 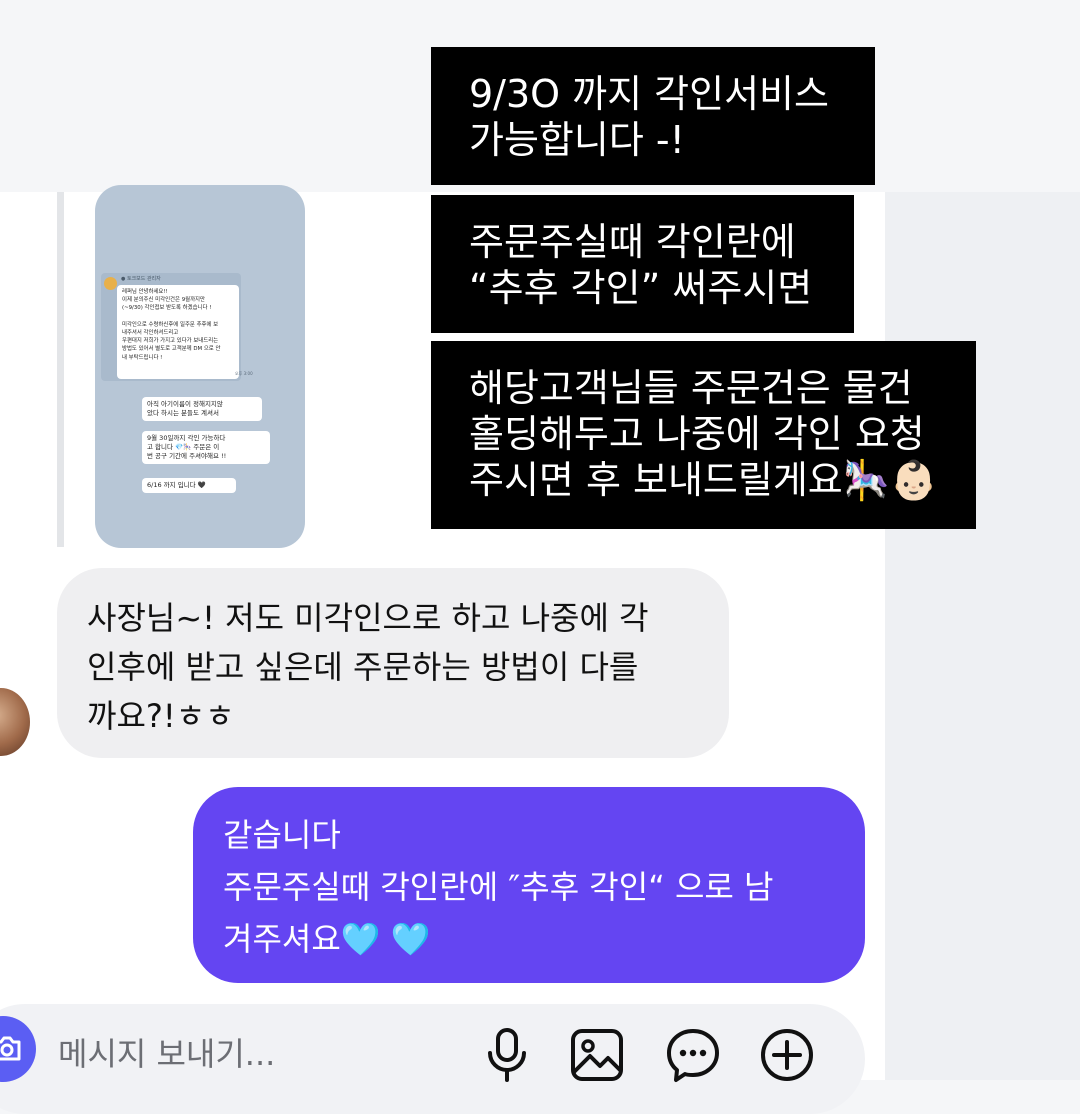 I want to click on camera-icon, so click(x=10, y=1048).